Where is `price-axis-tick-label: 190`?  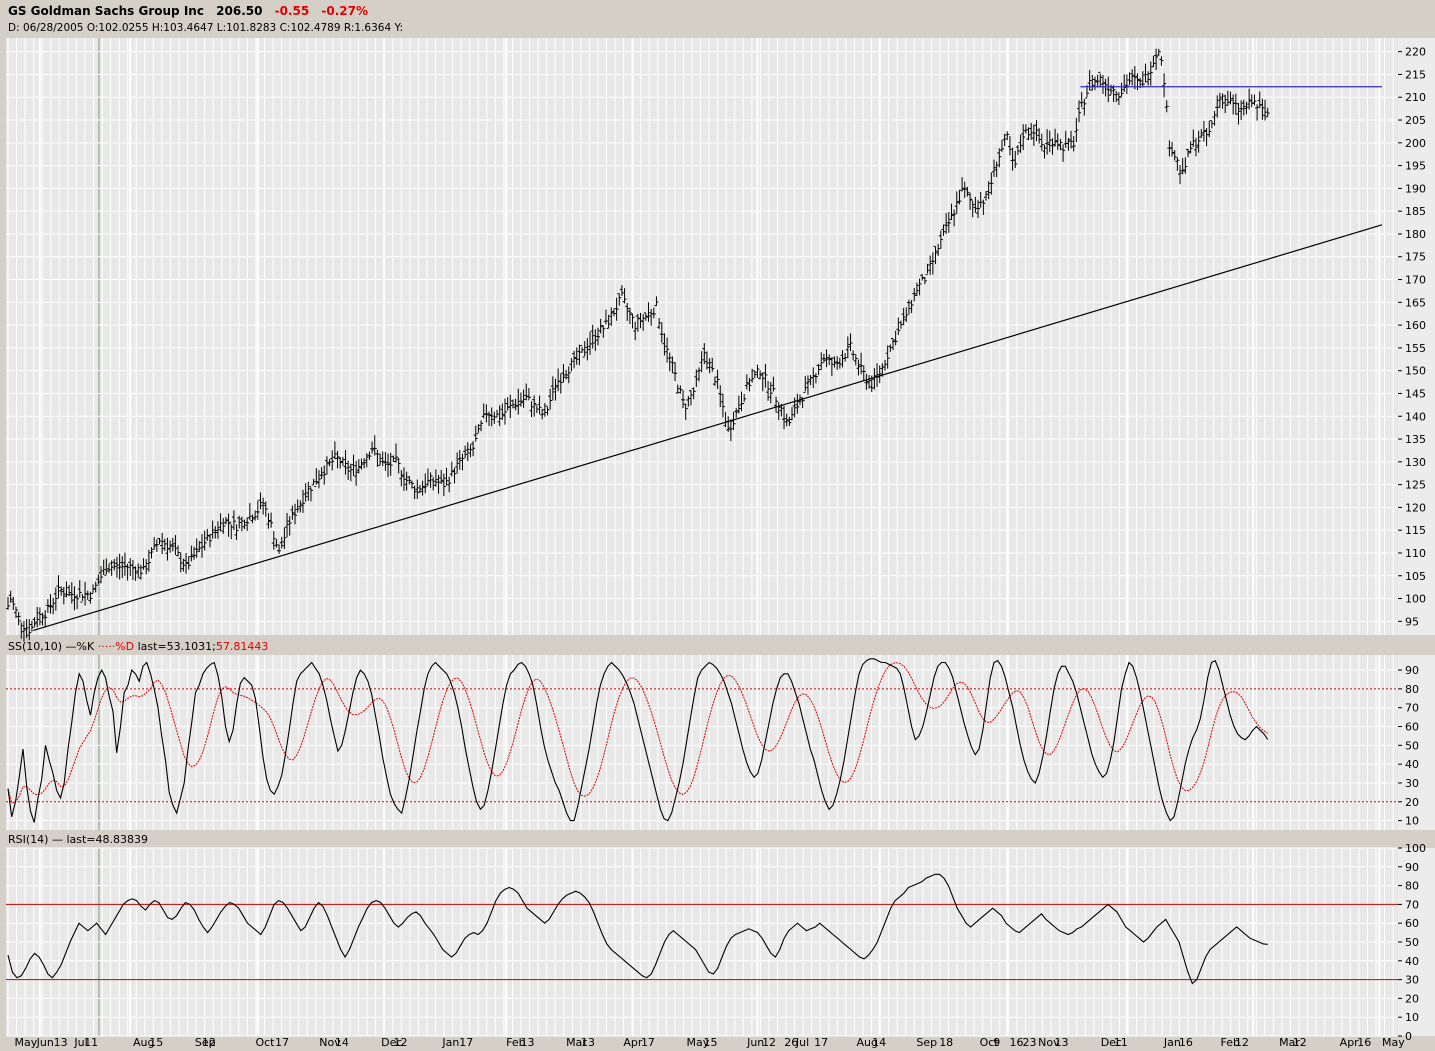 price-axis-tick-label: 190 is located at coordinates (1415, 188).